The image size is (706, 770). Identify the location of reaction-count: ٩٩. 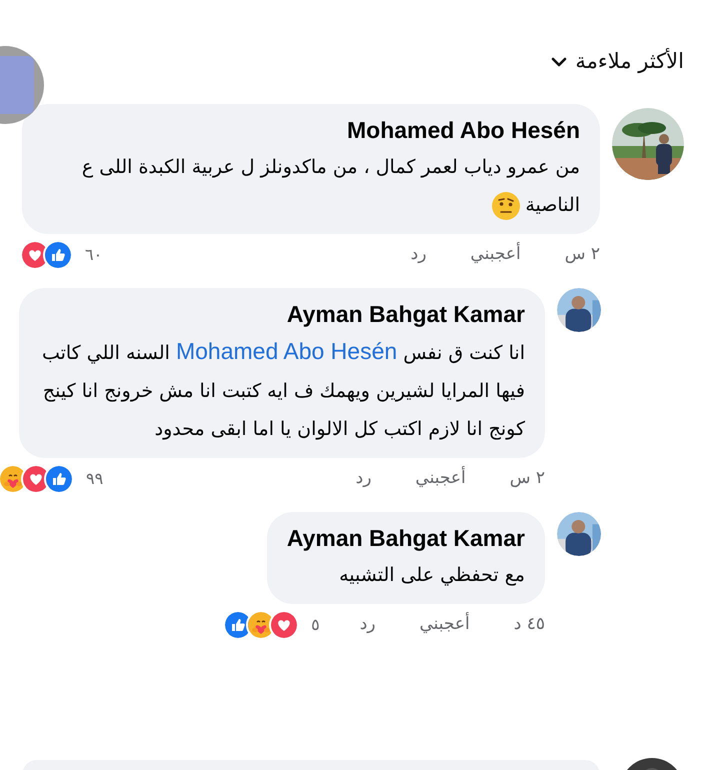
(95, 479).